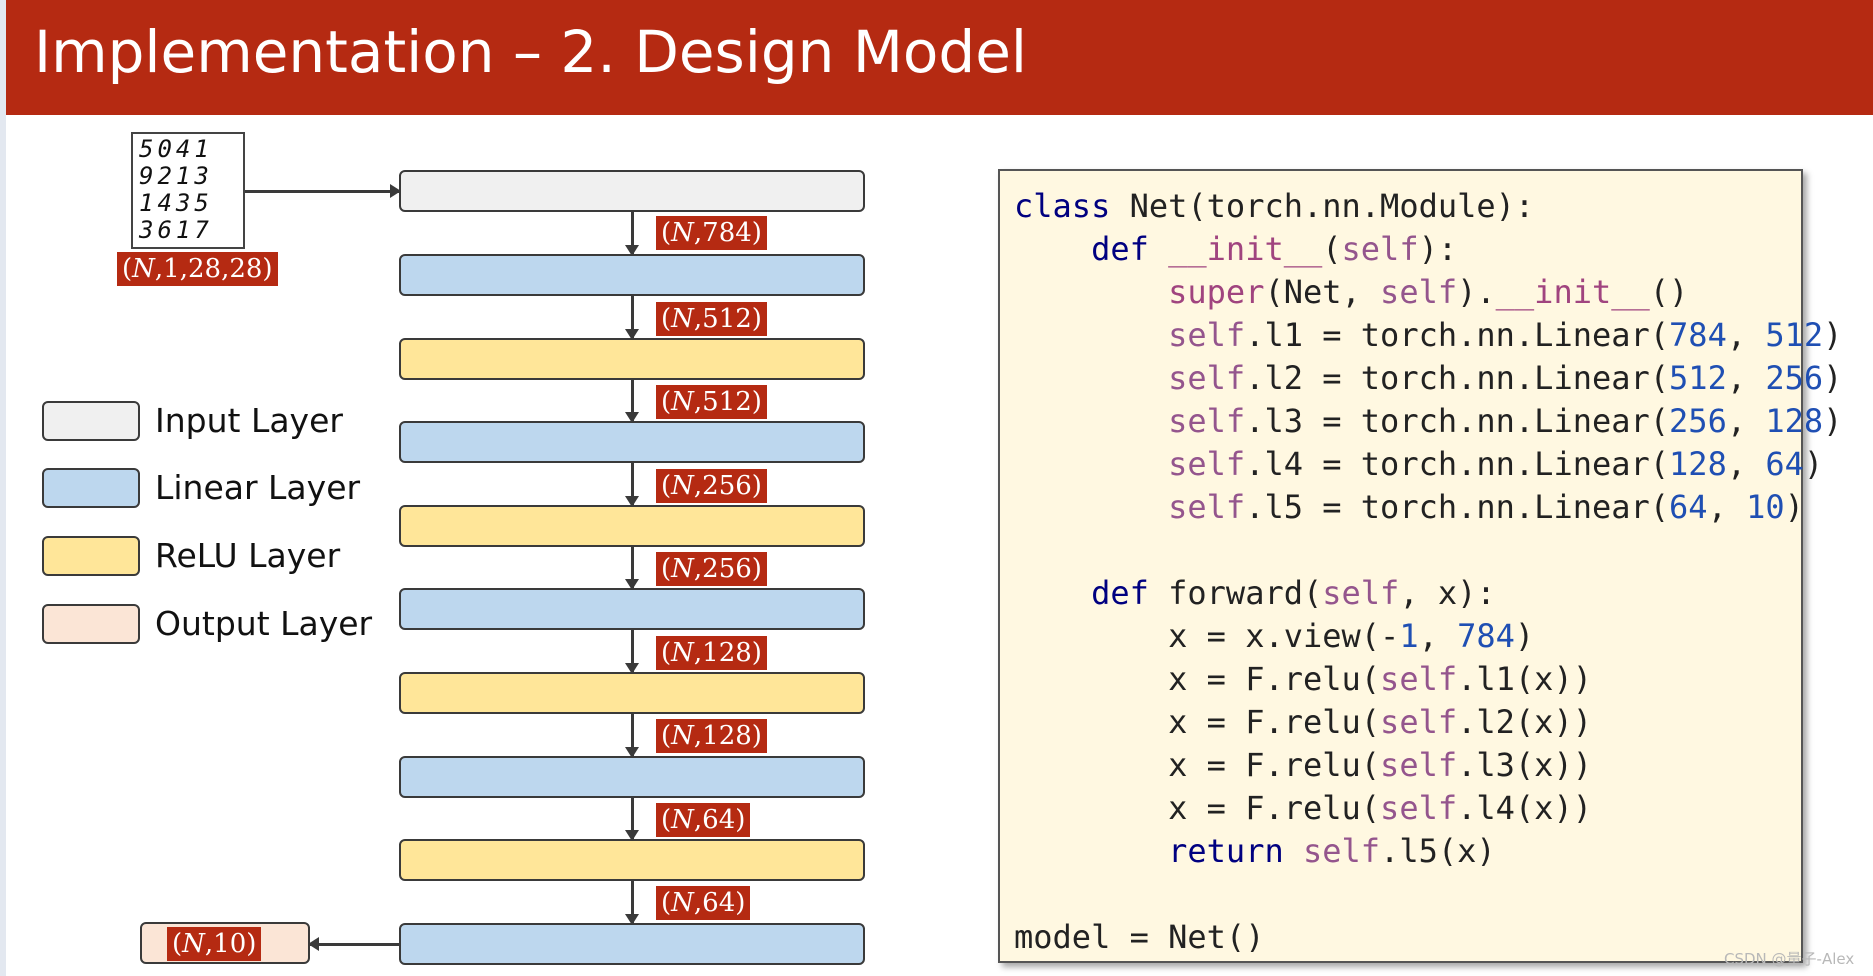  I want to click on digit-row: 9213, so click(176, 176).